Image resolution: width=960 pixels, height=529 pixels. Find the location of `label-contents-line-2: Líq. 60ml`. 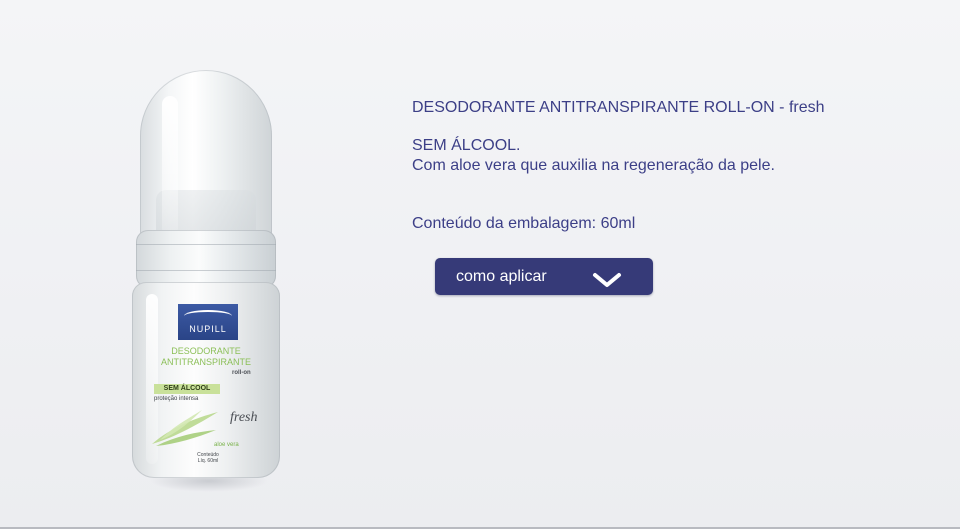

label-contents-line-2: Líq. 60ml is located at coordinates (208, 461).